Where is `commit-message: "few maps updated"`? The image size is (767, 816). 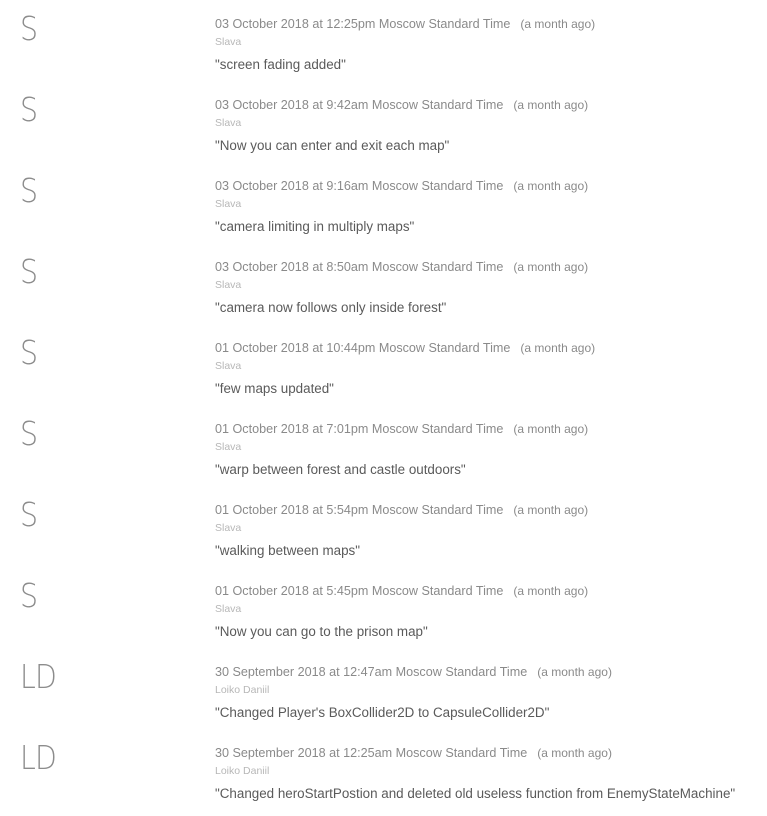
commit-message: "few maps updated" is located at coordinates (274, 388).